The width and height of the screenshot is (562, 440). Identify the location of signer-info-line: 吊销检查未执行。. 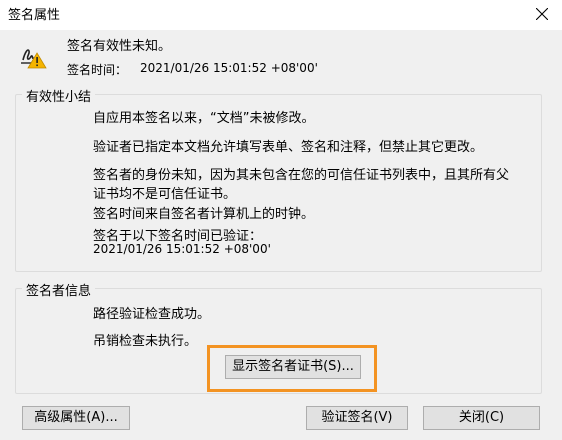
(145, 341).